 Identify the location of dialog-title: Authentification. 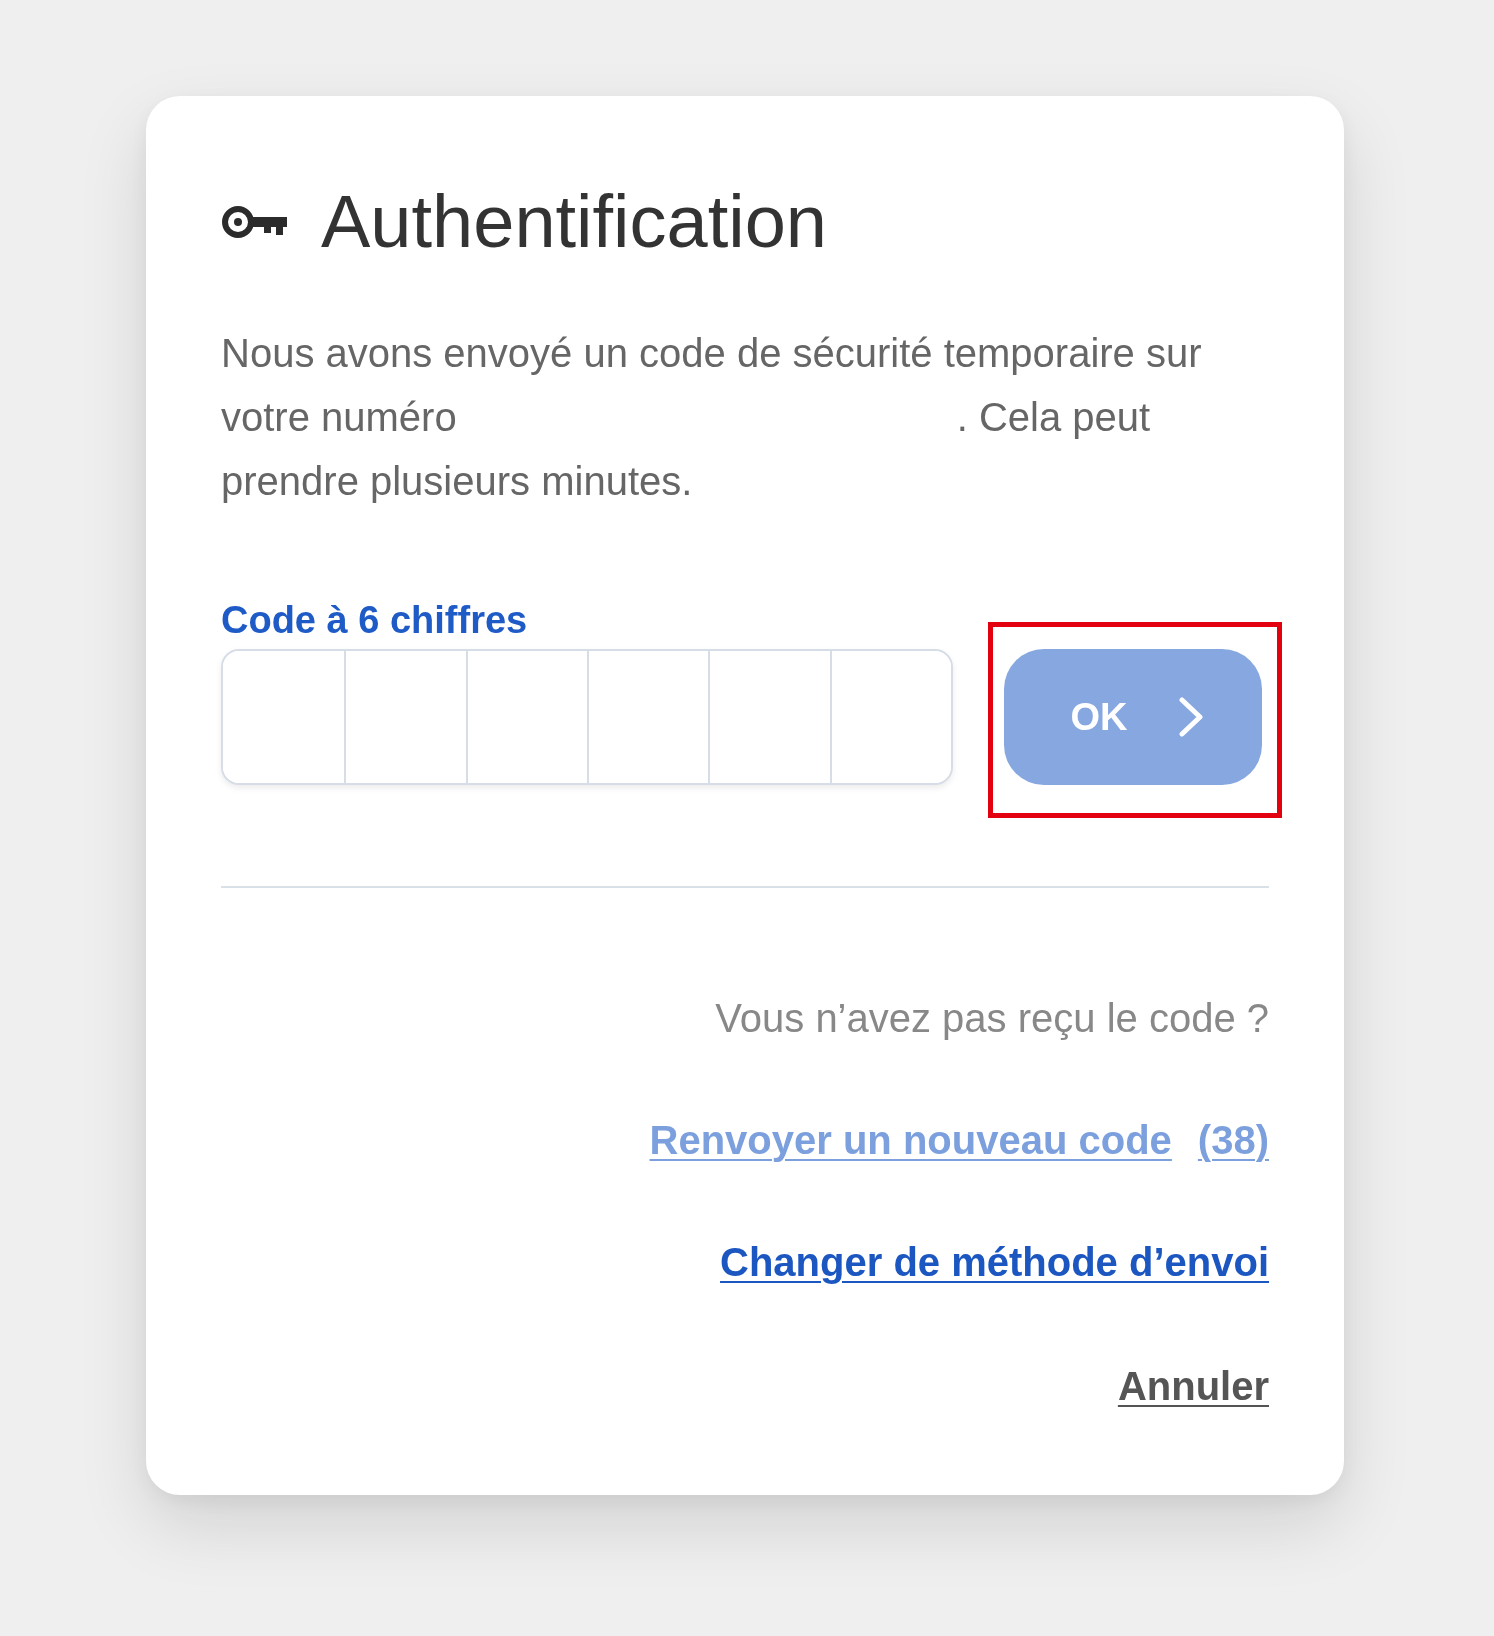
(574, 222).